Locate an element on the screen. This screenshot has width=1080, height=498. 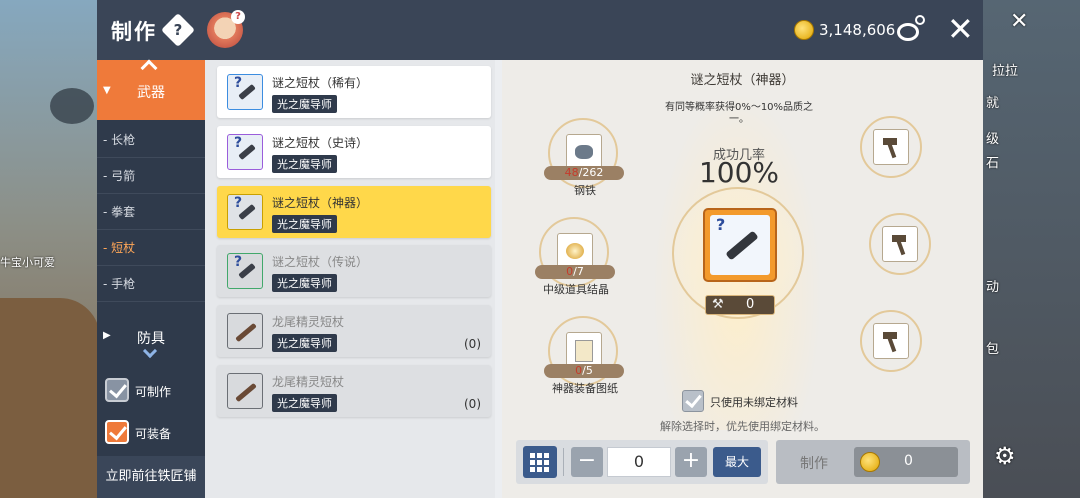
list-item: 谜之短杖（神器） 光之魔导师 is located at coordinates (354, 212).